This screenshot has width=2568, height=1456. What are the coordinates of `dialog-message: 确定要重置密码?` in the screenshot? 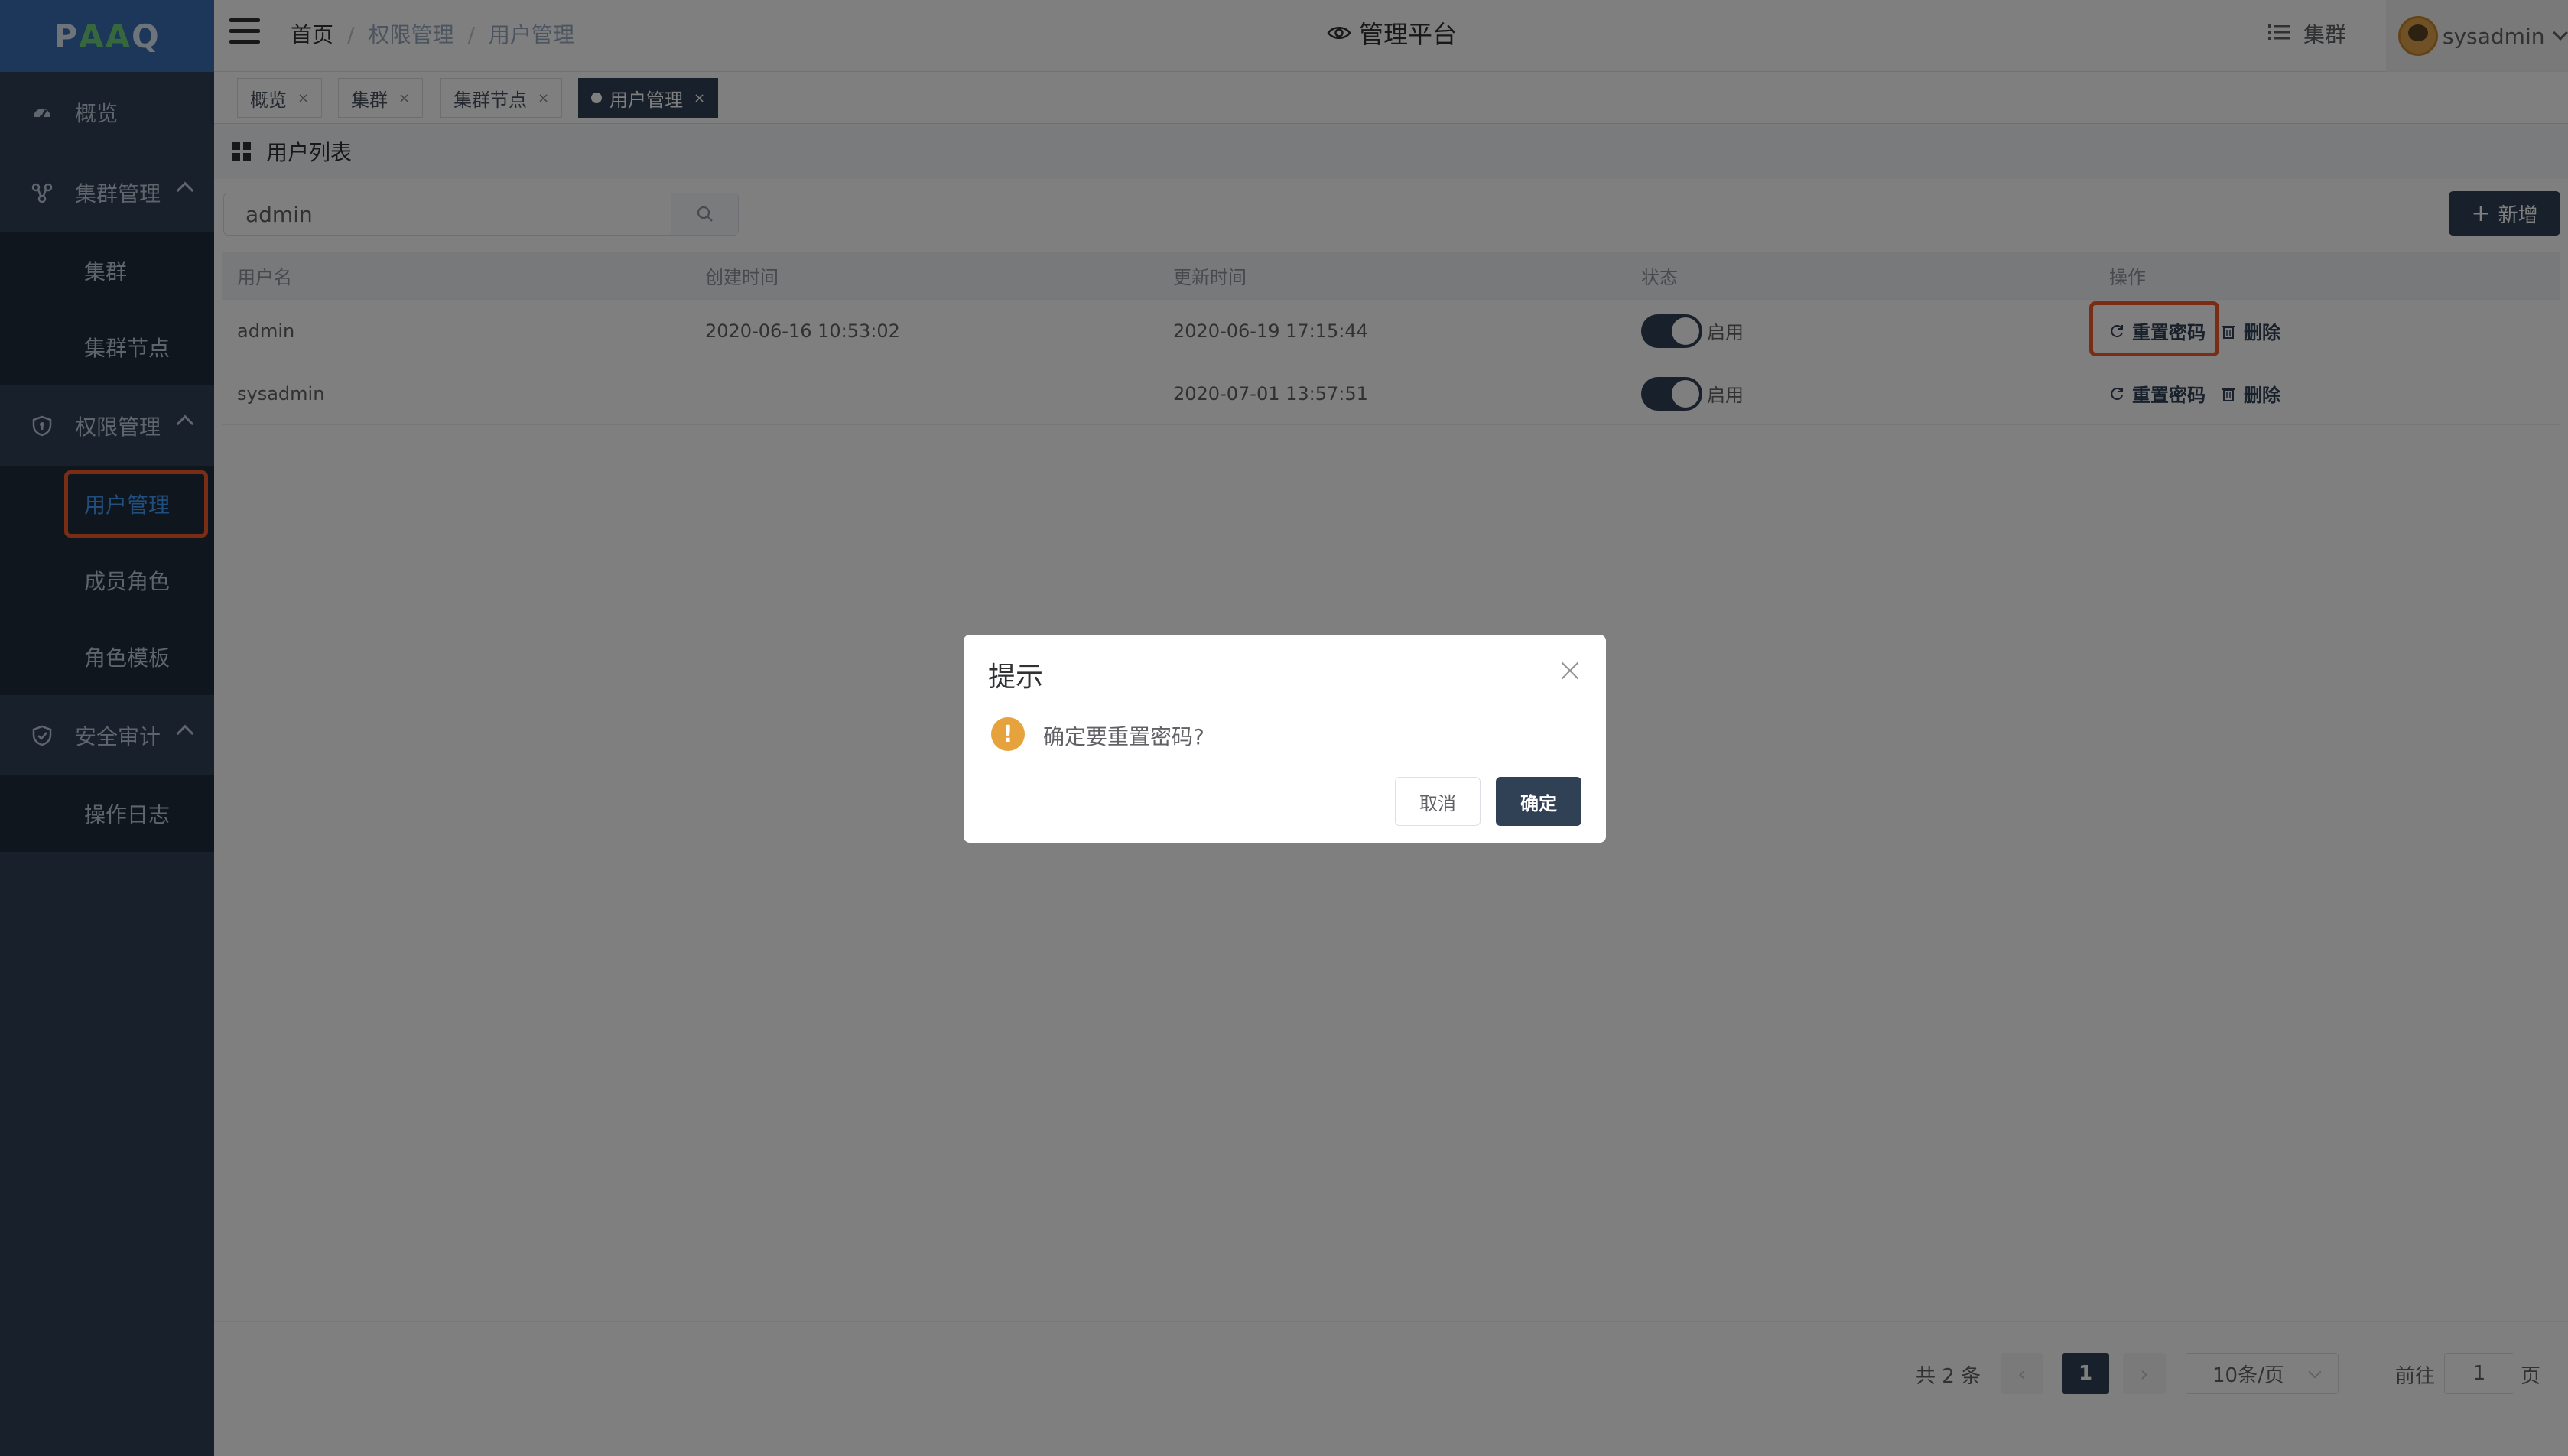 It's located at (1123, 736).